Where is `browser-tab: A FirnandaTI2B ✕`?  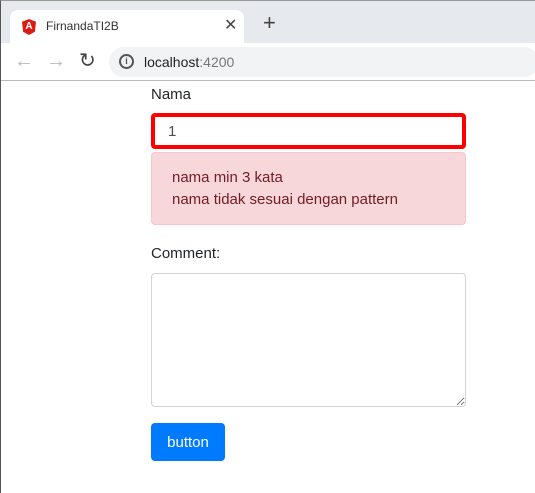
browser-tab: A FirnandaTI2B ✕ is located at coordinates (127, 27).